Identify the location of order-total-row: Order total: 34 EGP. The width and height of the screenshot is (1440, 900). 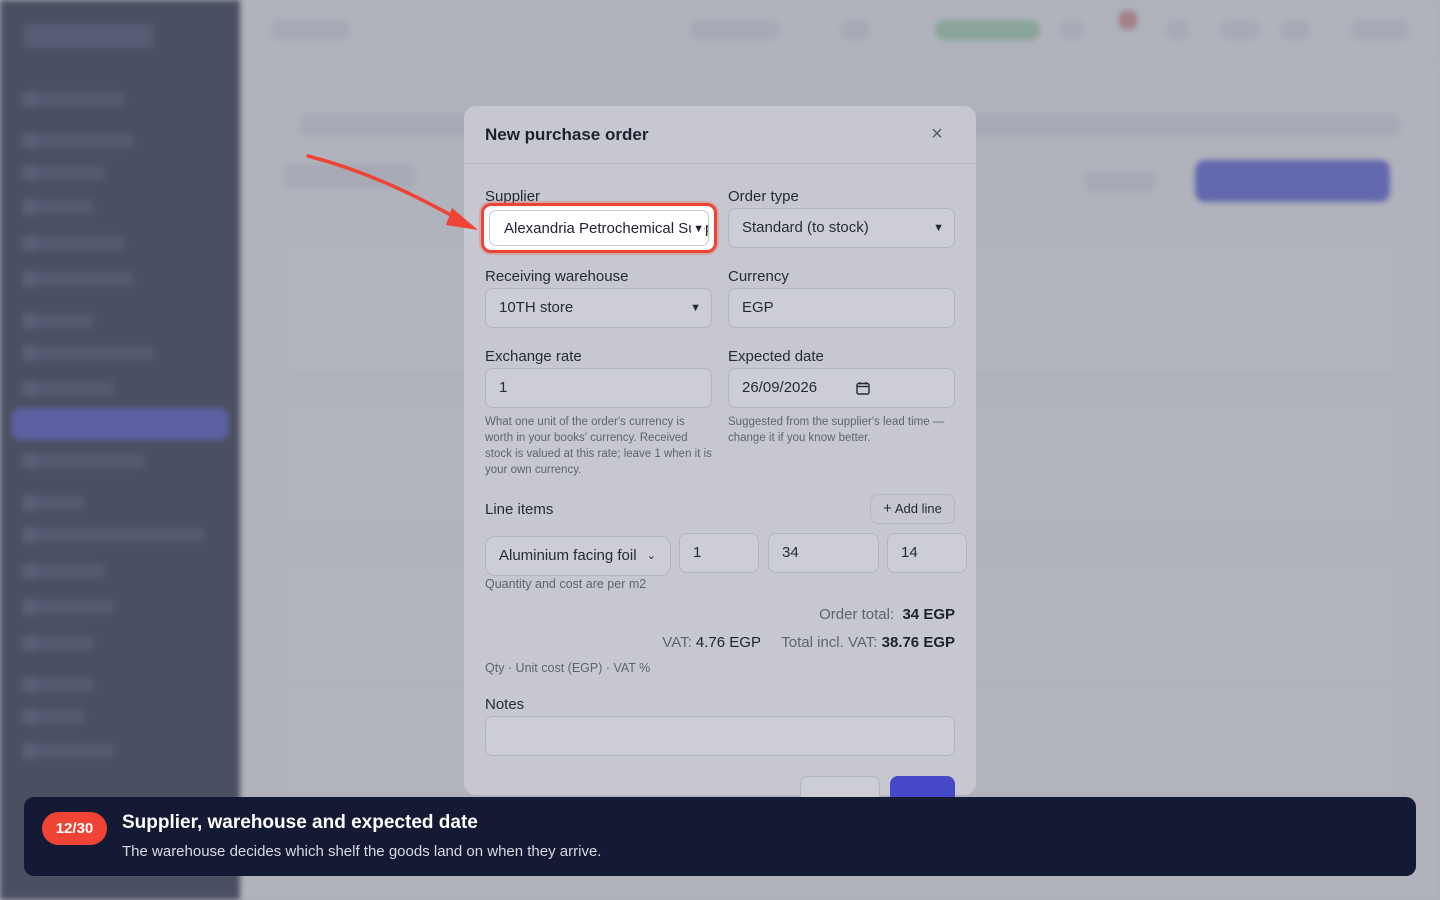
(887, 614).